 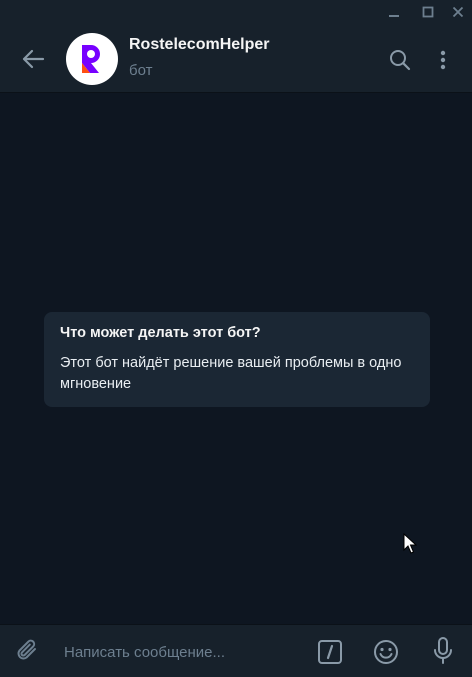 I want to click on chat-title: RostelecomHelper, so click(x=199, y=45).